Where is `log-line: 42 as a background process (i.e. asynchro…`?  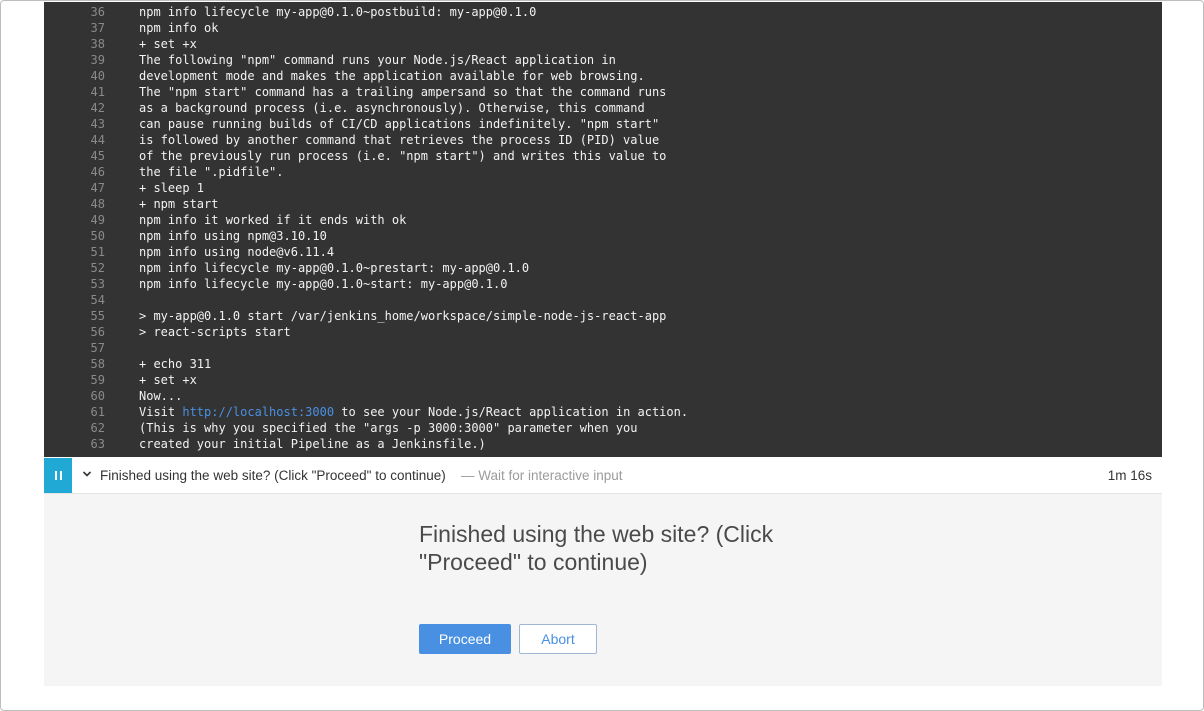 log-line: 42 as a background process (i.e. asynchro… is located at coordinates (603, 108).